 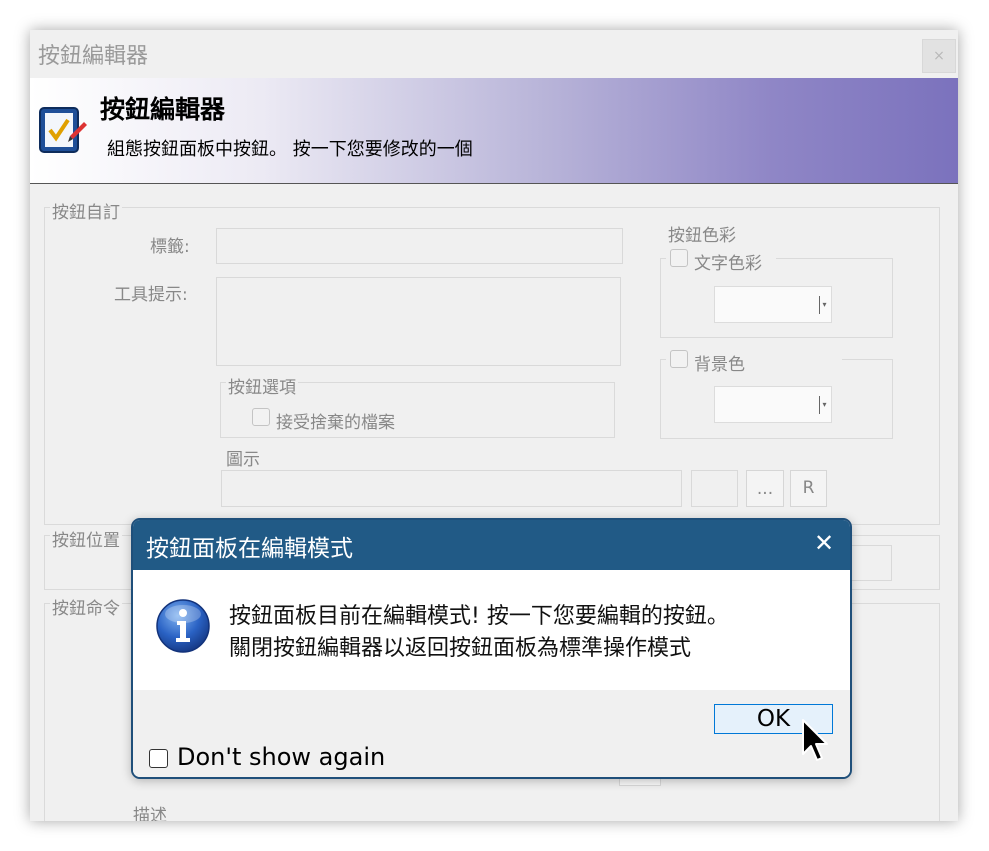 What do you see at coordinates (494, 131) in the screenshot?
I see `header-banner: 按鈕編輯器 組態按鈕面板中按鈕。 按一下您要修改的一個` at bounding box center [494, 131].